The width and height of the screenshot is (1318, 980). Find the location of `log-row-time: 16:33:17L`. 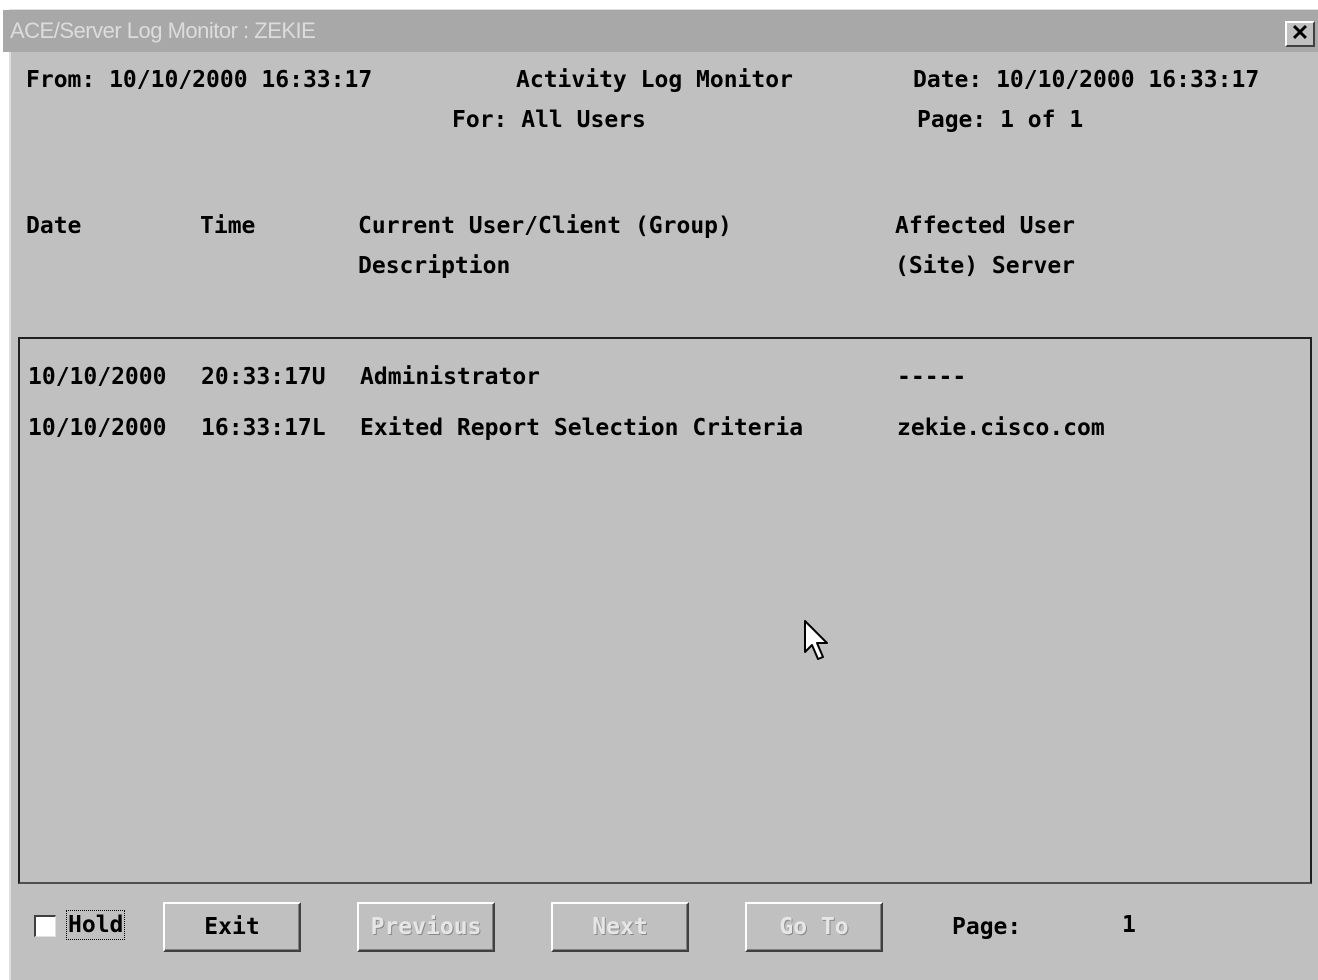

log-row-time: 16:33:17L is located at coordinates (263, 428).